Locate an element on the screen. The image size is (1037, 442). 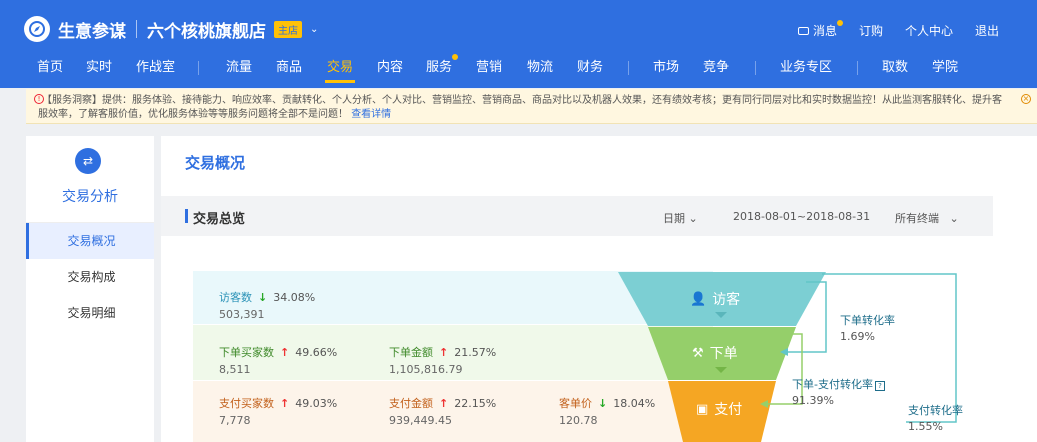
stage-name: 访客 is located at coordinates (726, 300).